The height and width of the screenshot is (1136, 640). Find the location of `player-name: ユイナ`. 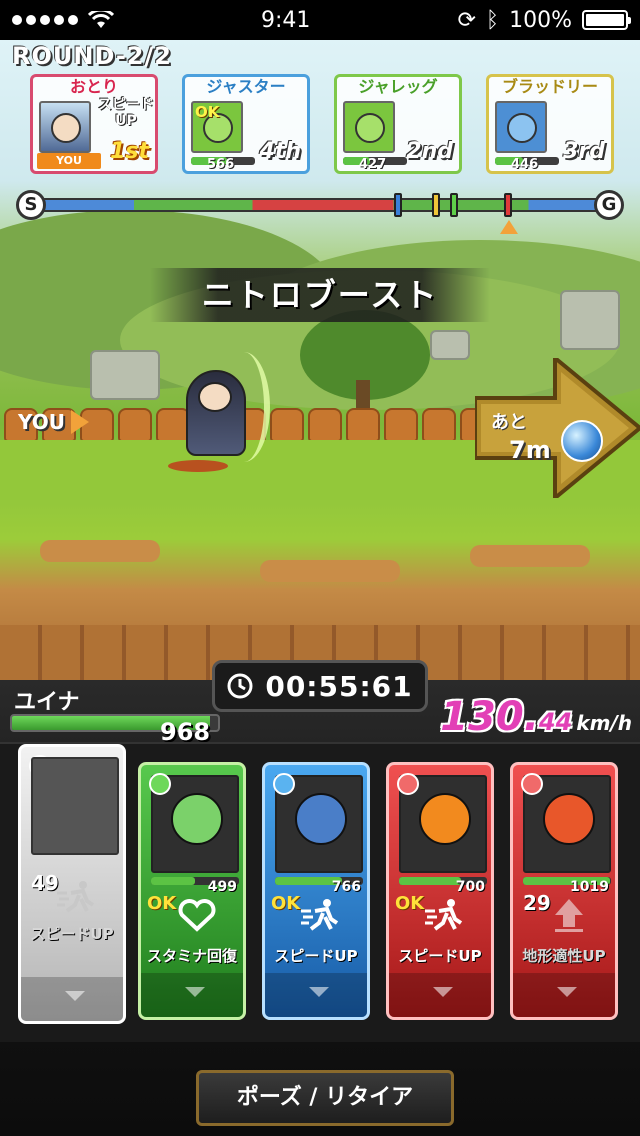

player-name: ユイナ is located at coordinates (47, 702).